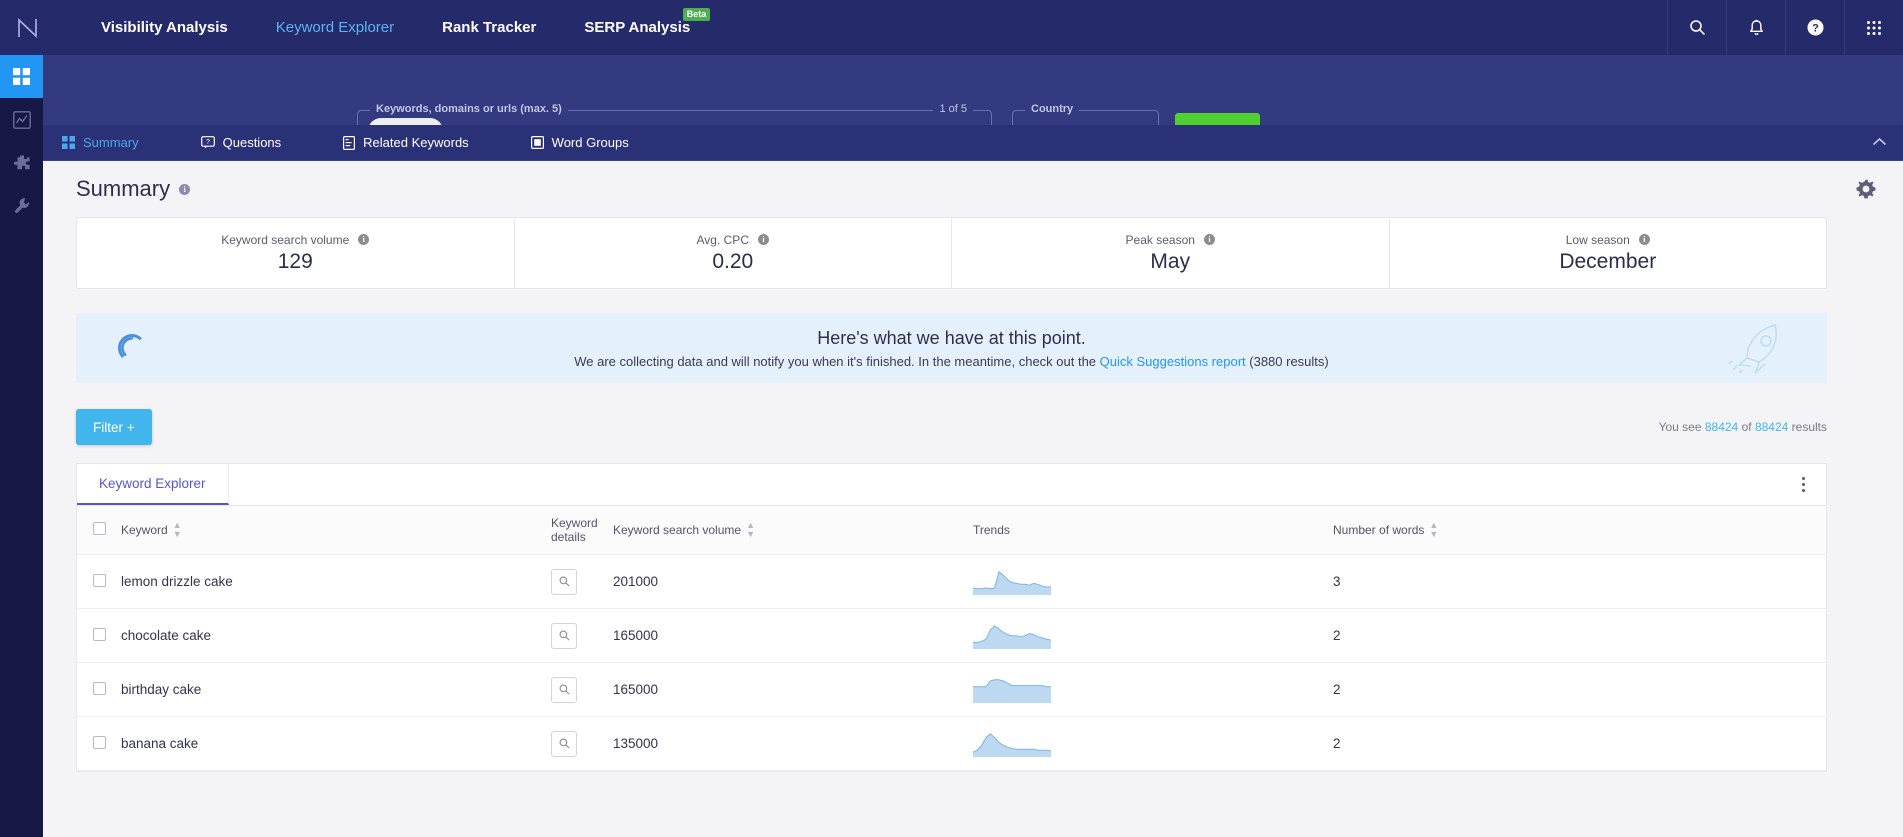  What do you see at coordinates (793, 743) in the screenshot?
I see `search-volume-cell: 135000` at bounding box center [793, 743].